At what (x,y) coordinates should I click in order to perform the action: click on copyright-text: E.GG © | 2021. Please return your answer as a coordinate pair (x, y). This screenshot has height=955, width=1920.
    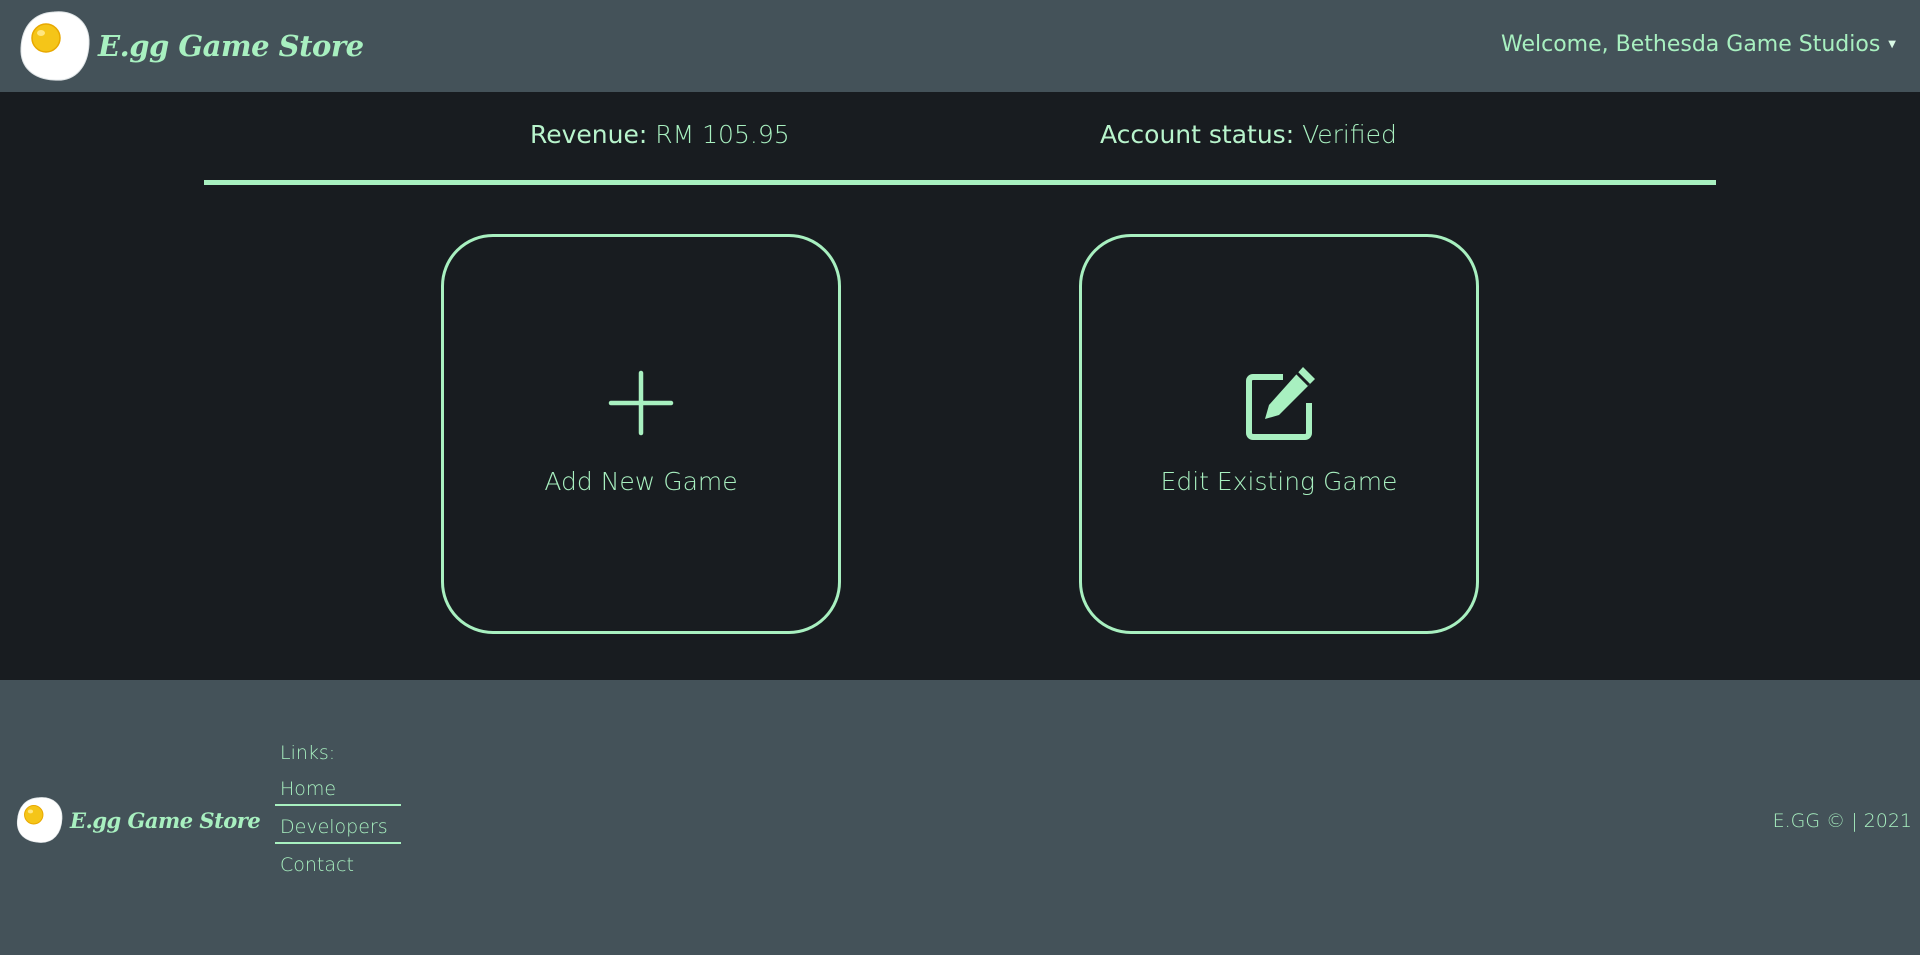
    Looking at the image, I should click on (1842, 821).